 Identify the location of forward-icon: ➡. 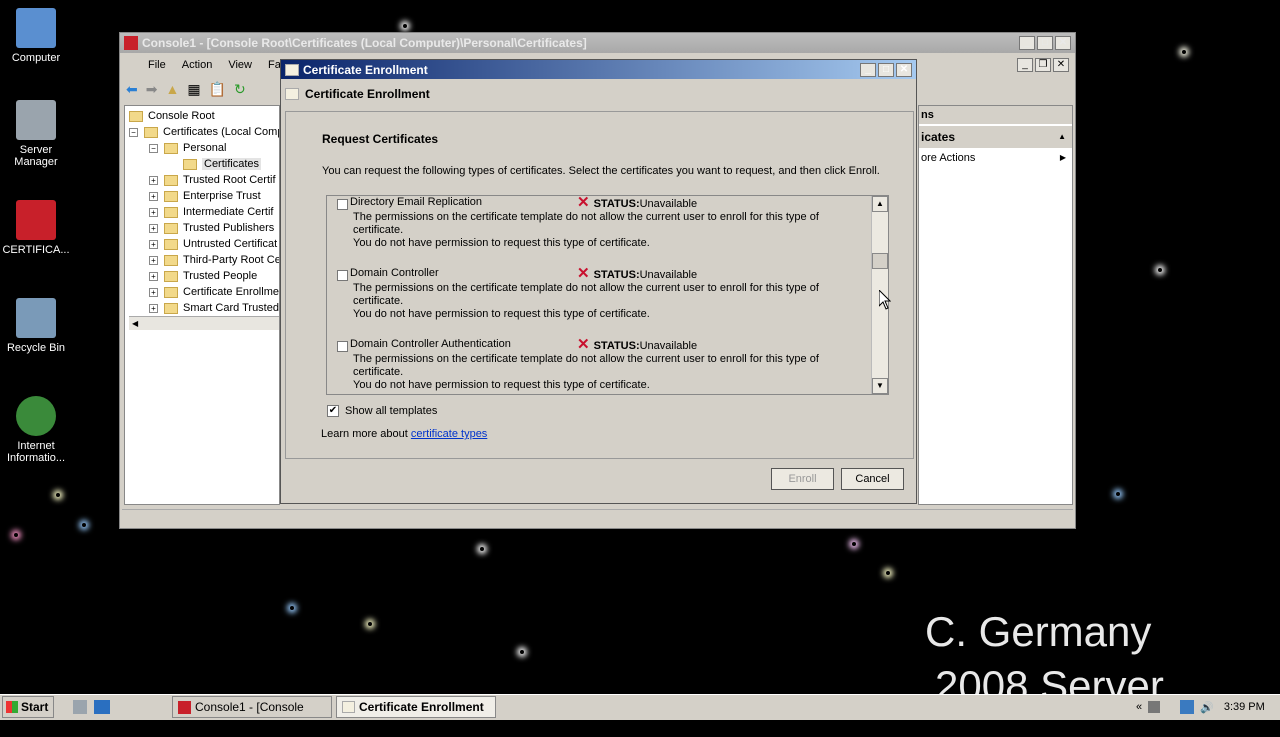
(152, 89).